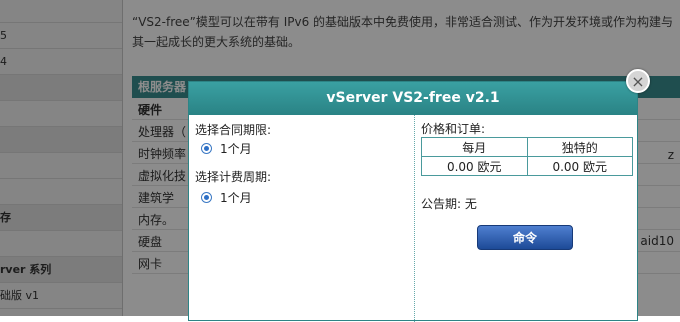 The width and height of the screenshot is (680, 322). I want to click on order-button: 命令, so click(525, 237).